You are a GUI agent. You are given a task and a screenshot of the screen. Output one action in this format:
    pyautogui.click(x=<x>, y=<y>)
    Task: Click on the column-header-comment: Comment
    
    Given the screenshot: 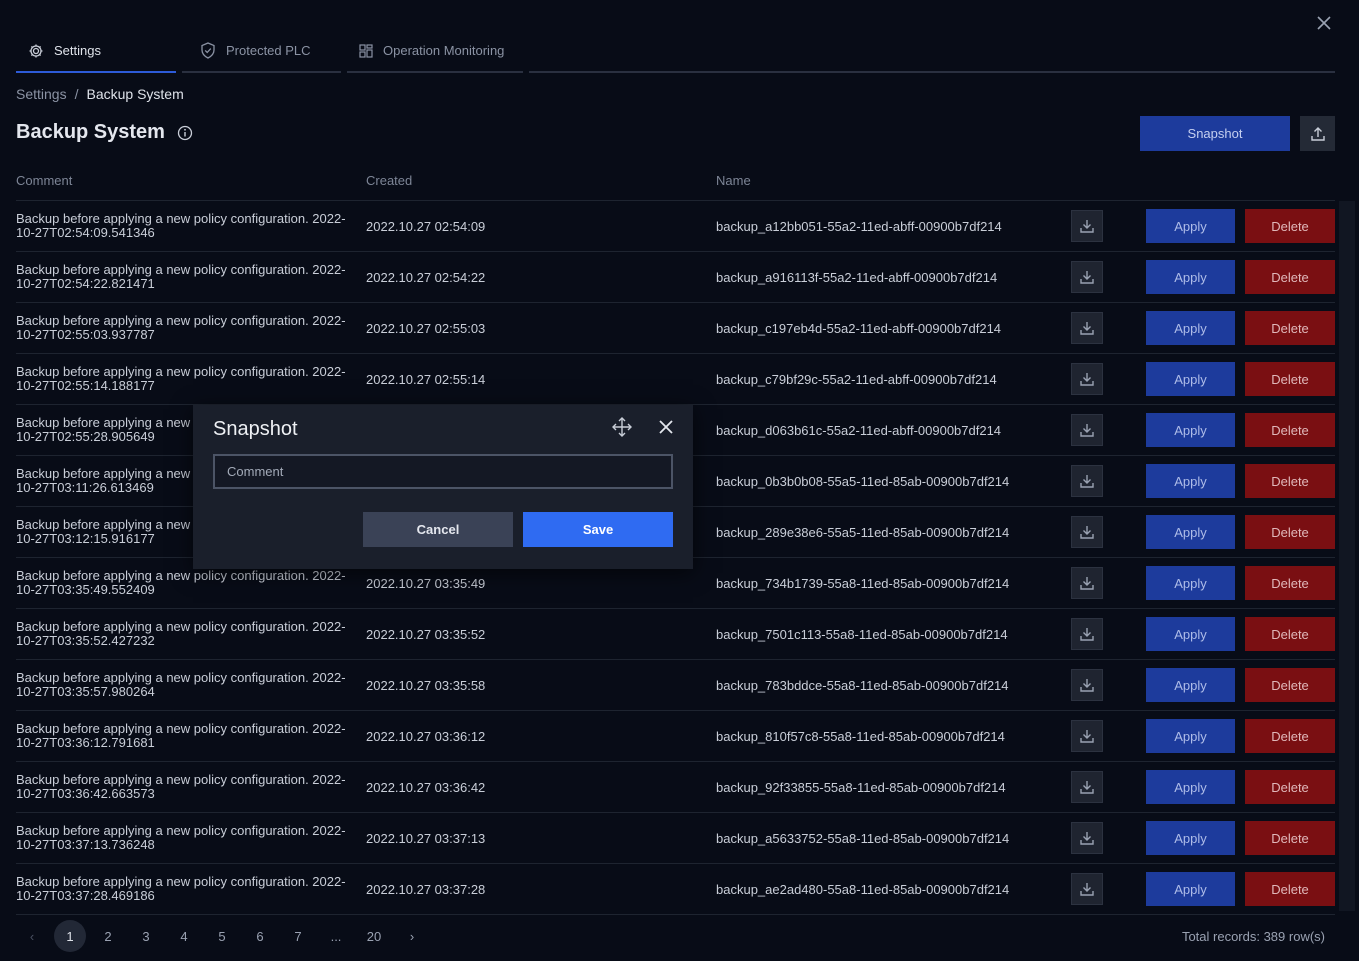 What is the action you would take?
    pyautogui.click(x=191, y=180)
    